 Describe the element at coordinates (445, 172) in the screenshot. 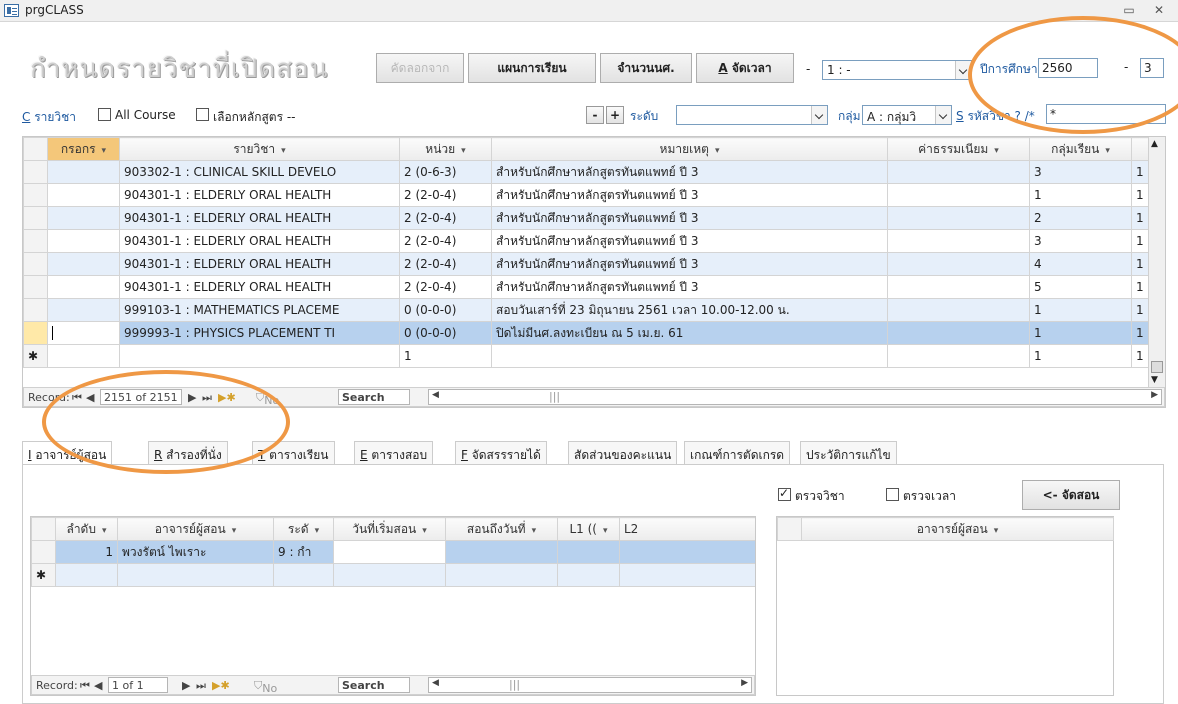

I see `cell-unit: 2 (0-6-3)` at that location.